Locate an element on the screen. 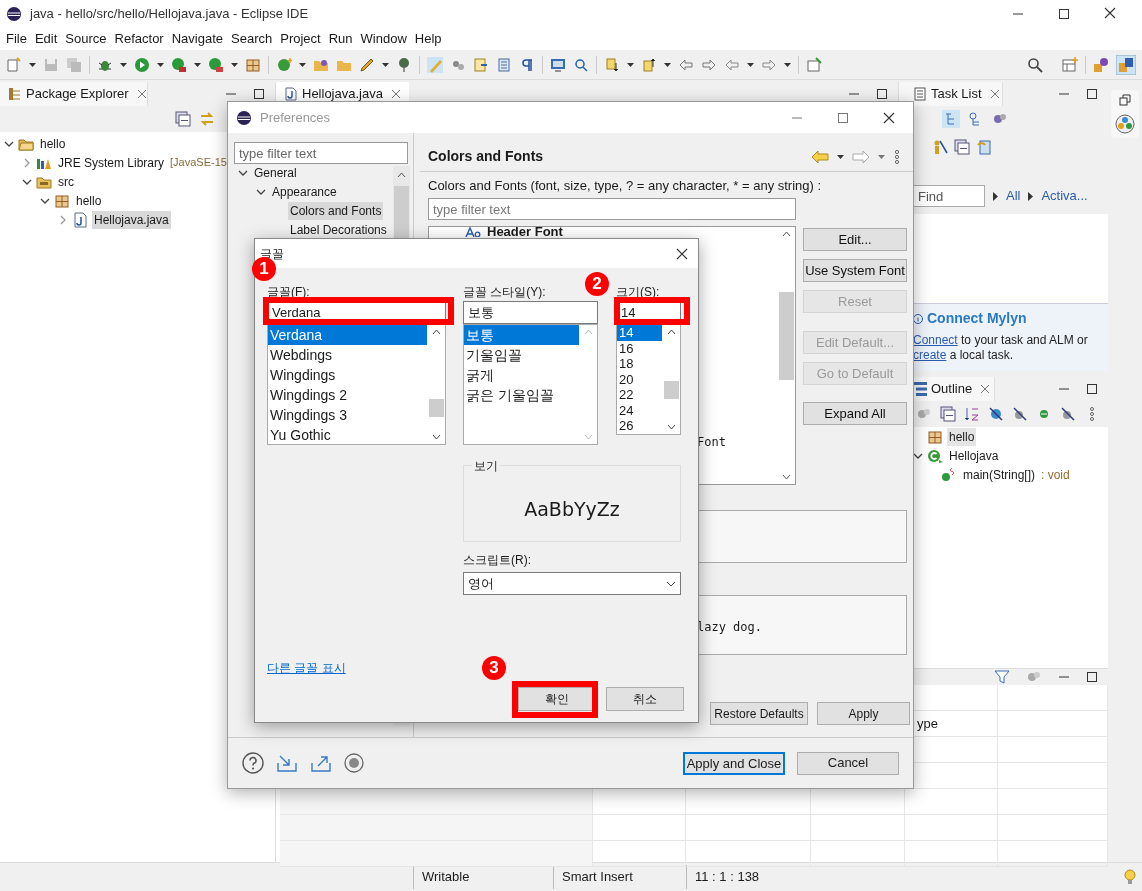 This screenshot has height=891, width=1142. dialog-button: 취소 is located at coordinates (645, 699).